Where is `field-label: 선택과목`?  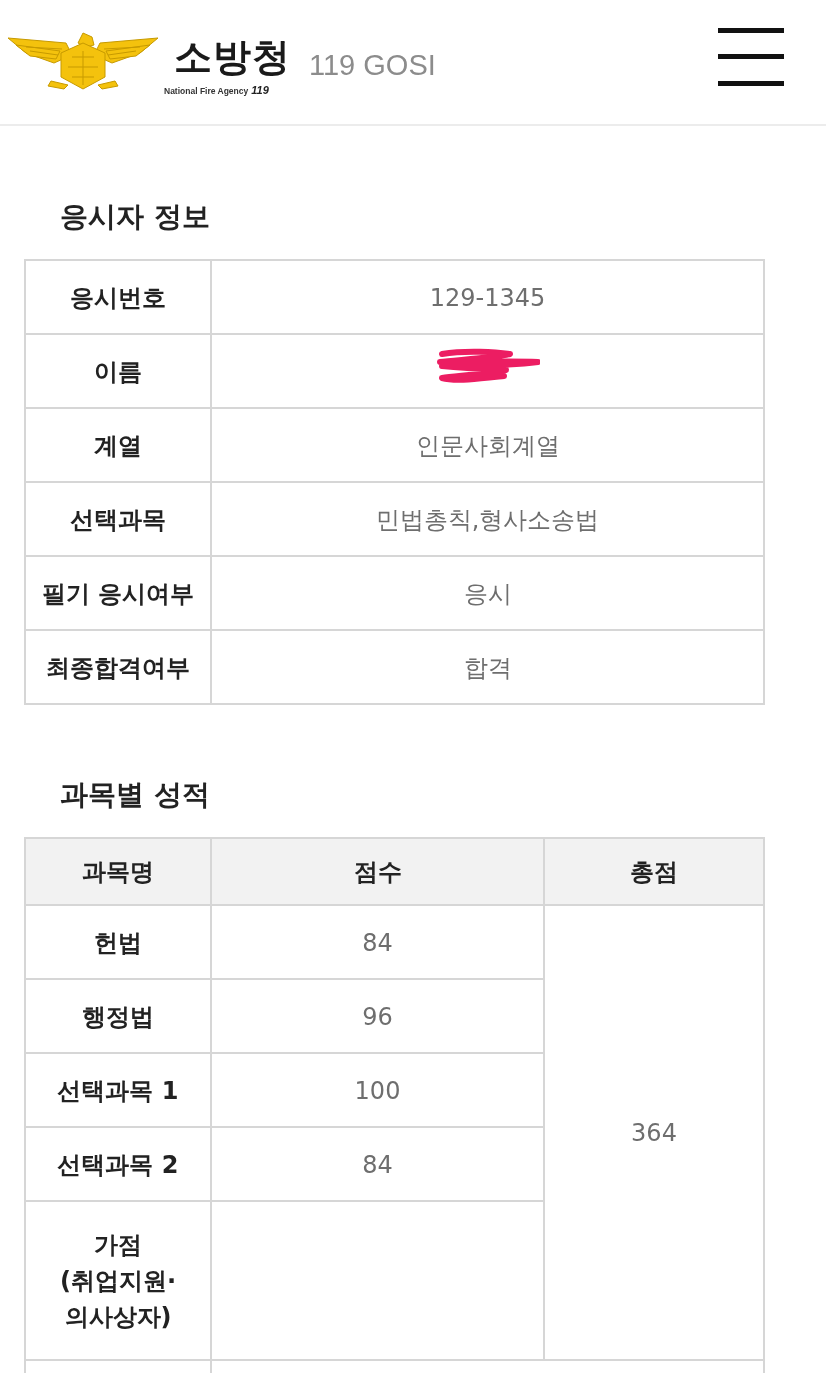 field-label: 선택과목 is located at coordinates (118, 520).